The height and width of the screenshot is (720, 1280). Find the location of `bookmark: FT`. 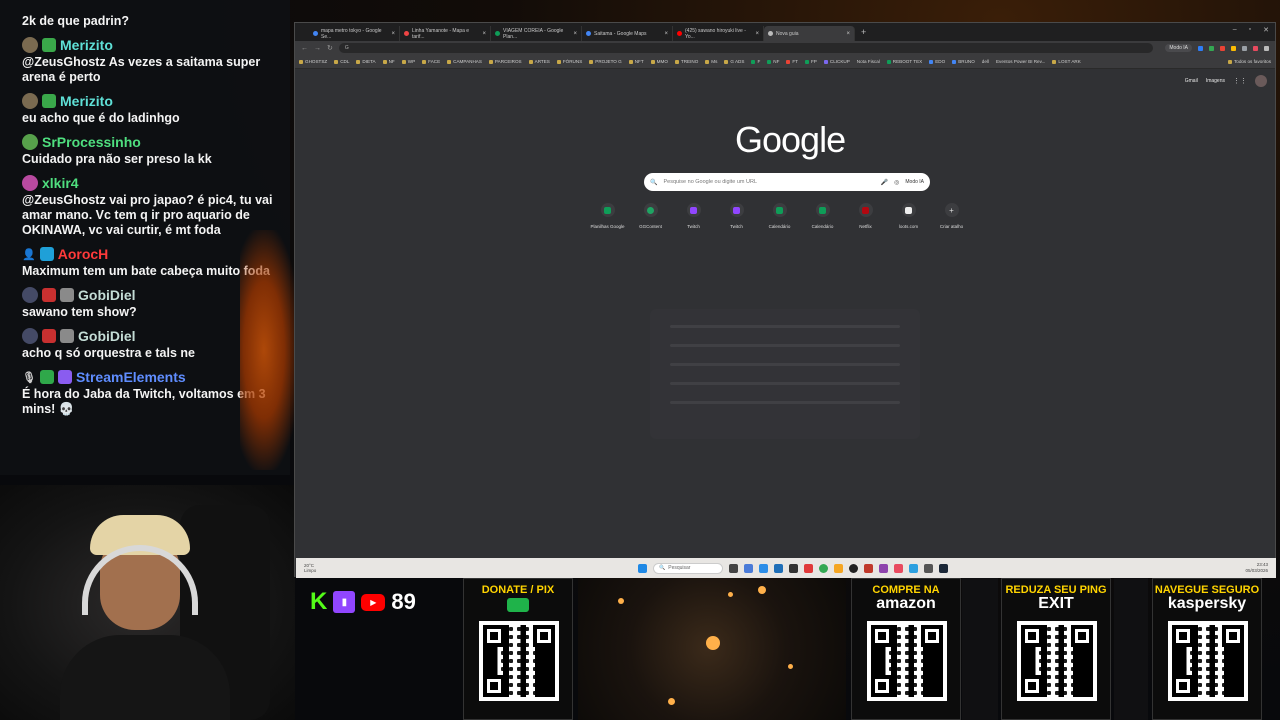

bookmark: FT is located at coordinates (792, 61).